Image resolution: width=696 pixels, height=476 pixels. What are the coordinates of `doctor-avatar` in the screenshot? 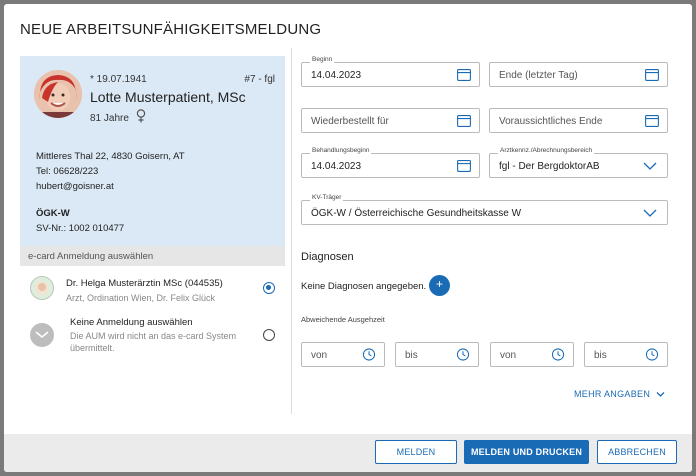 It's located at (42, 288).